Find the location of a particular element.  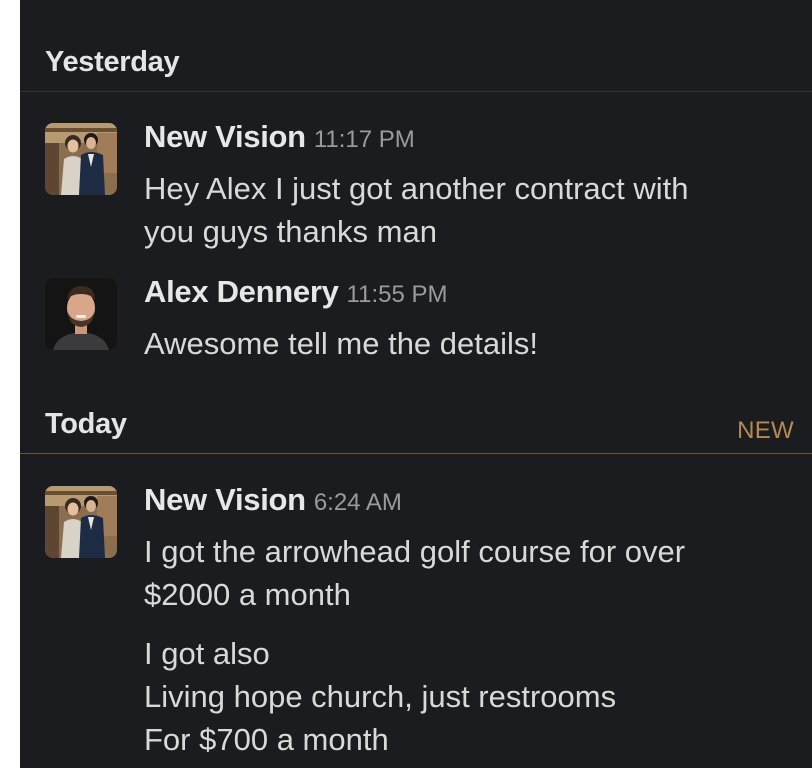

message-line: For $700 a month is located at coordinates (266, 739).